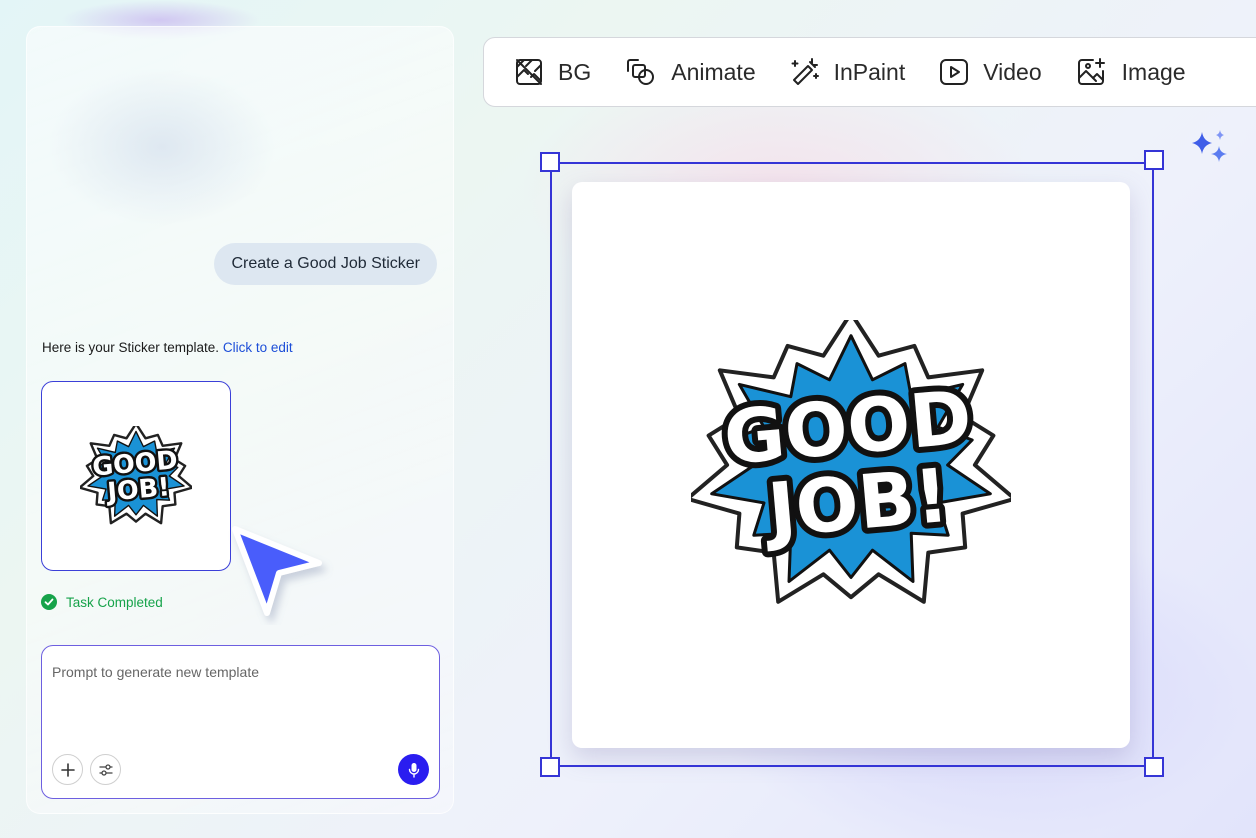  Describe the element at coordinates (325, 264) in the screenshot. I see `user-message-bubble: Create a Good Job Sticker` at that location.